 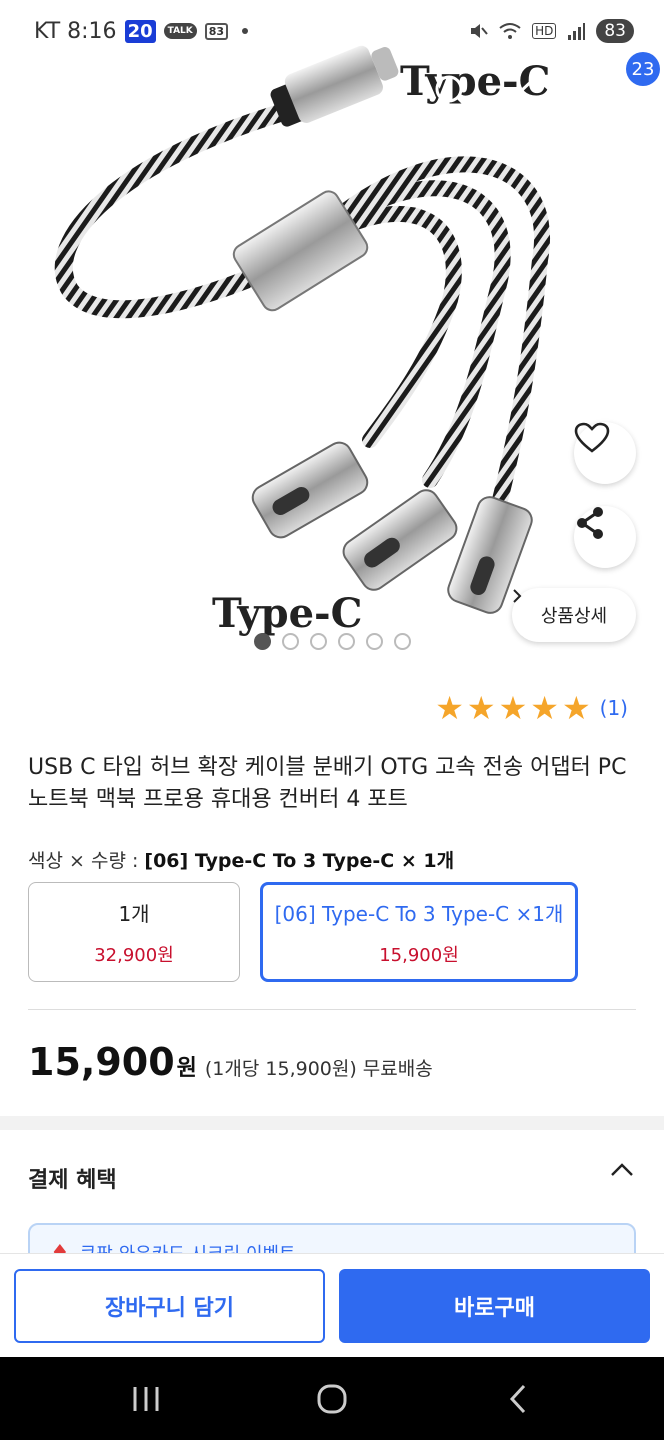 I want to click on mute-icon, so click(x=479, y=31).